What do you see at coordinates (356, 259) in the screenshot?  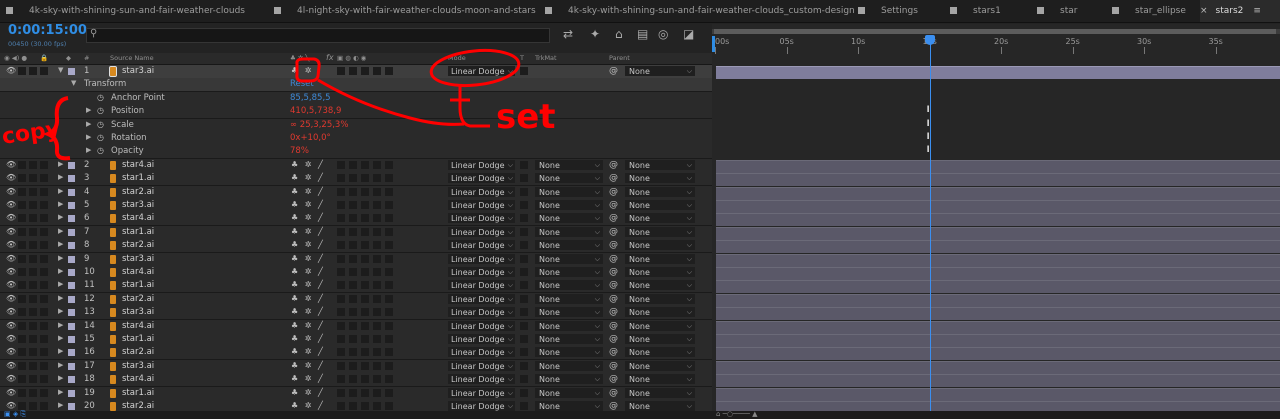 I see `layer-row: 👁 ▶ 9 star3.ai ♣ ✲ ╱ Linear Dodge ⌵ None ⌵ @ None ⌵` at bounding box center [356, 259].